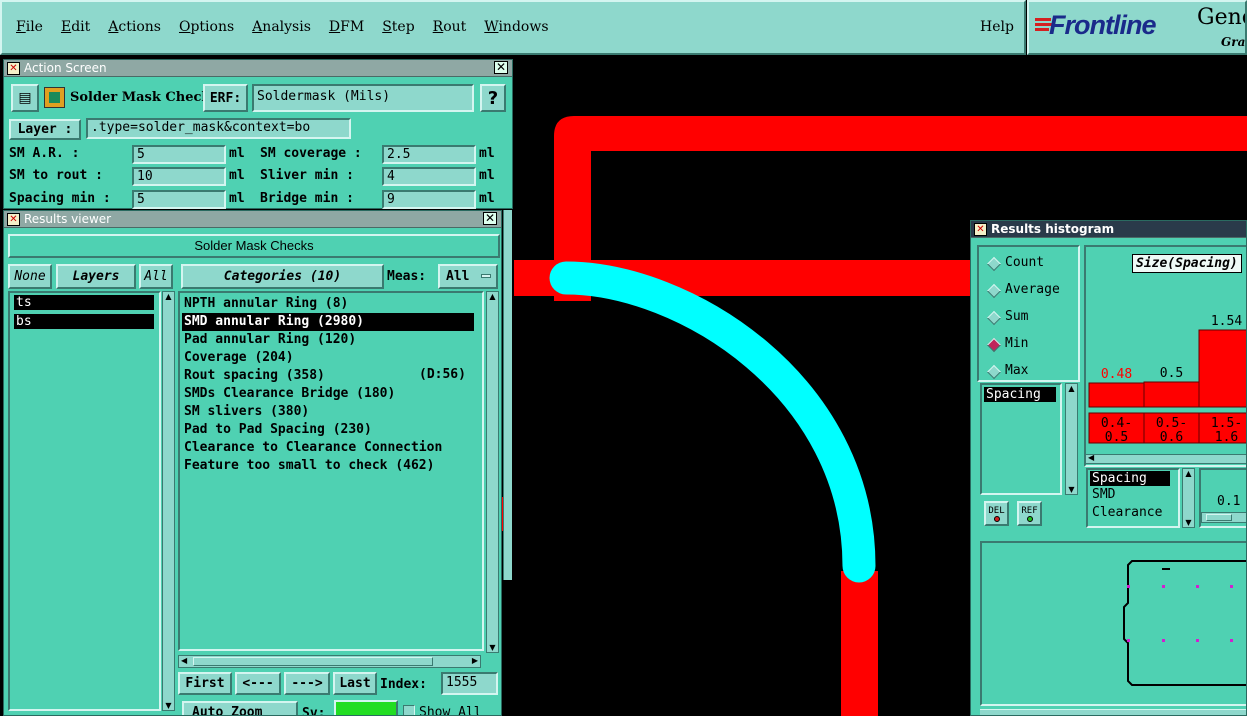  I want to click on results-header: Solder Mask Checks, so click(254, 246).